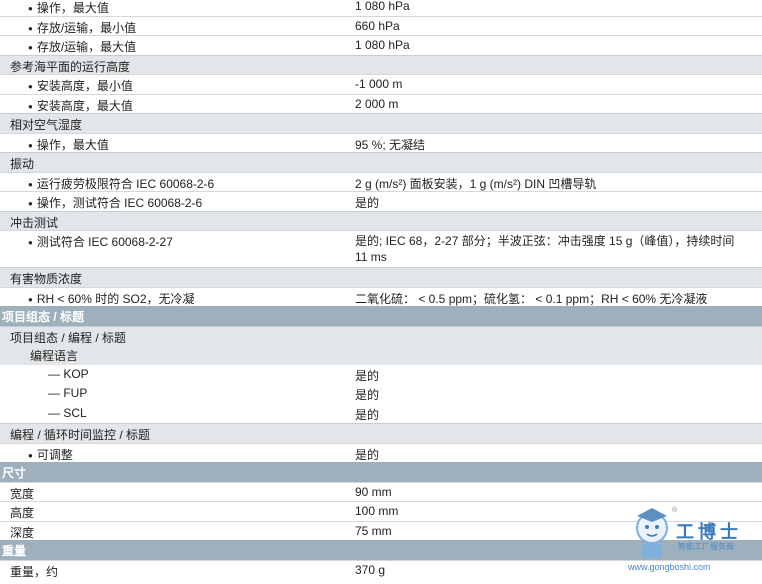  Describe the element at coordinates (34, 222) in the screenshot. I see `spec-label: 冲击测试` at that location.